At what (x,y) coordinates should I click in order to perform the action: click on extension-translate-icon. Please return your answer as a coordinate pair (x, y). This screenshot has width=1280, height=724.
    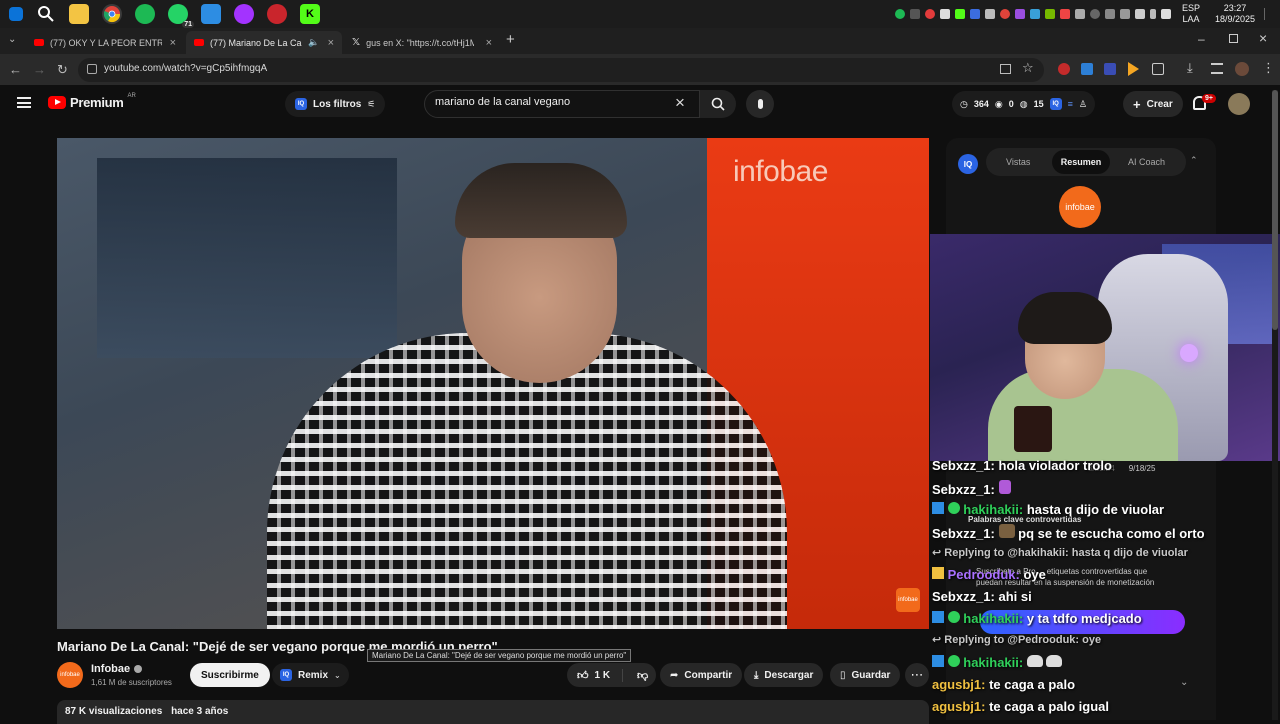
    Looking at the image, I should click on (1087, 69).